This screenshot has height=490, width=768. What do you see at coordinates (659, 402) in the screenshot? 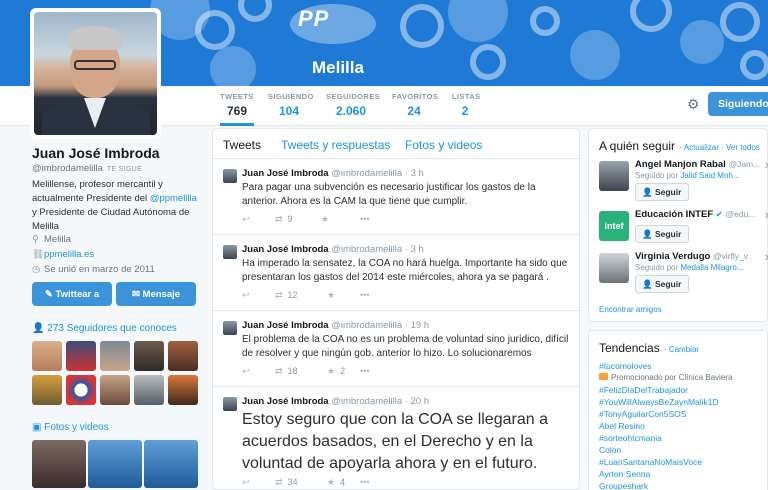
I see `trend-item: #YouWillAlwaysBeZaynMalik1D` at bounding box center [659, 402].